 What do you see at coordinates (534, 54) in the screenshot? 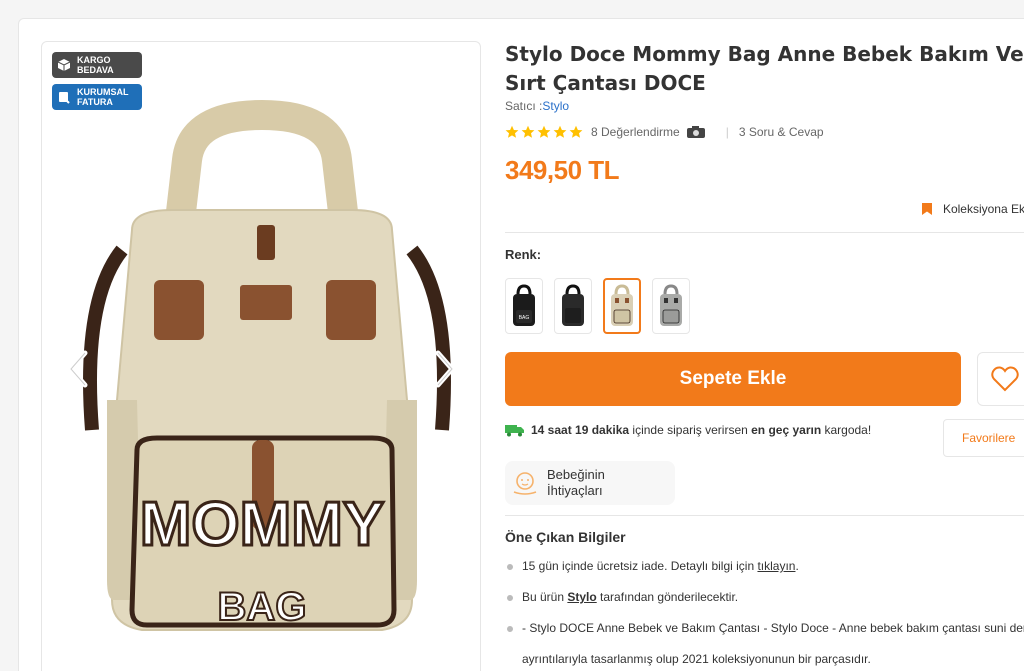
I see `brand-name: Stylo` at bounding box center [534, 54].